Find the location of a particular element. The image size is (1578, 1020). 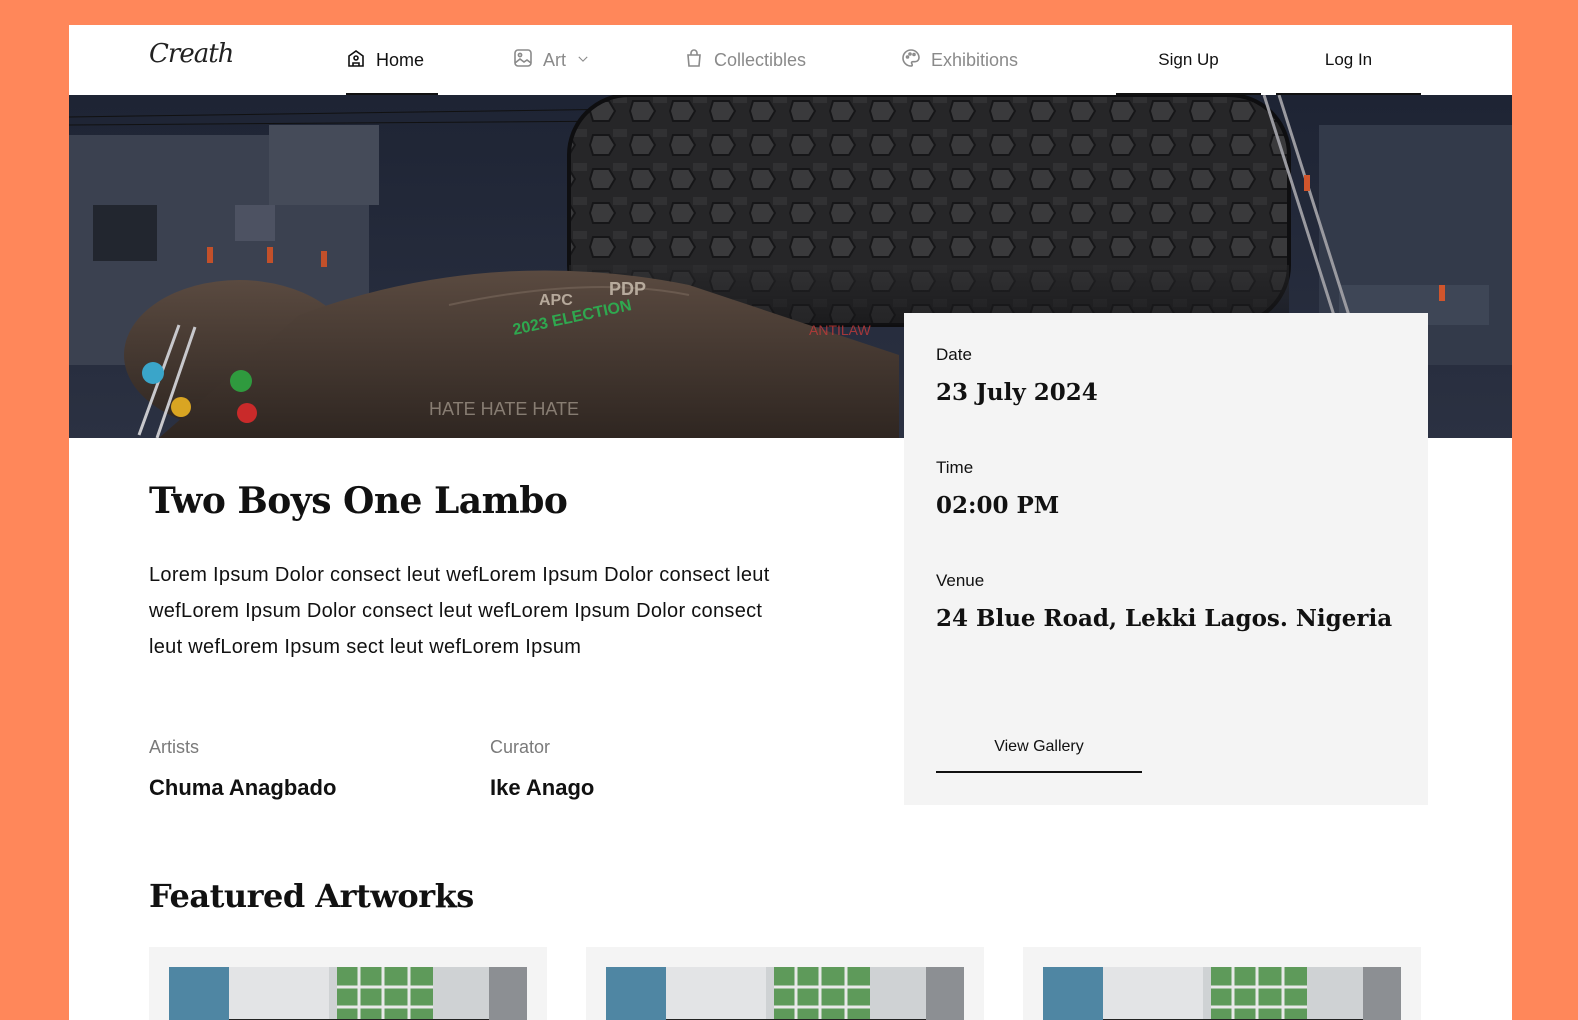

view-gallery-button: View Gallery is located at coordinates (1039, 748).